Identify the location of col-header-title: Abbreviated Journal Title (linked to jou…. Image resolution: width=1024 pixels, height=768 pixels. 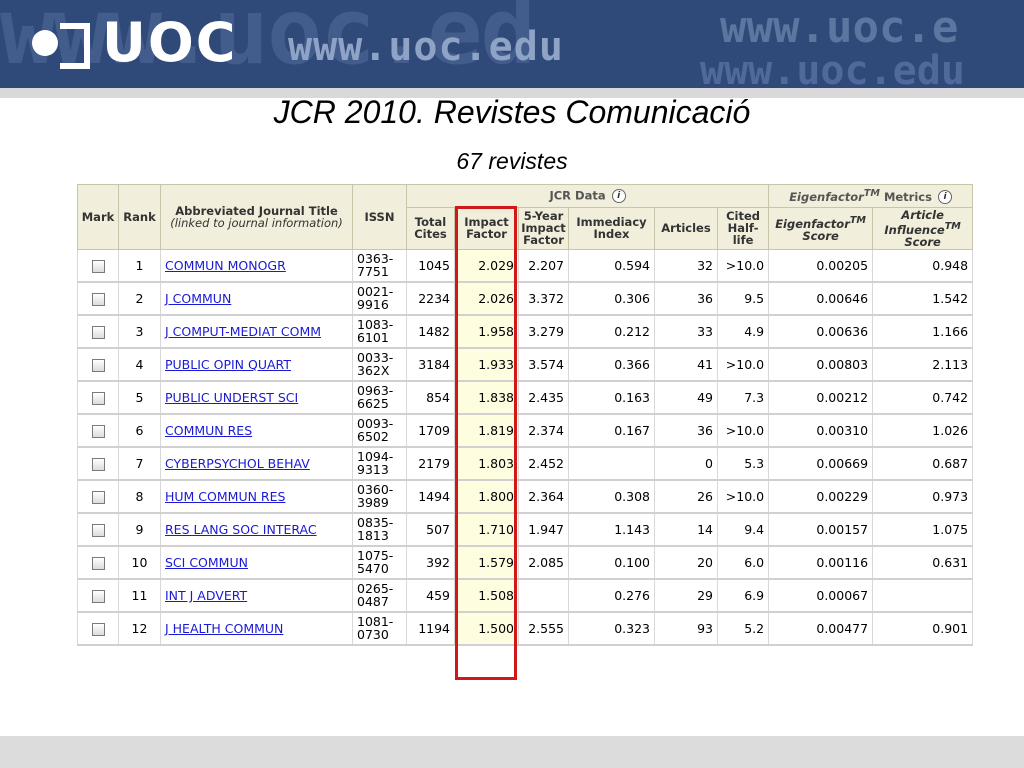
(256, 217).